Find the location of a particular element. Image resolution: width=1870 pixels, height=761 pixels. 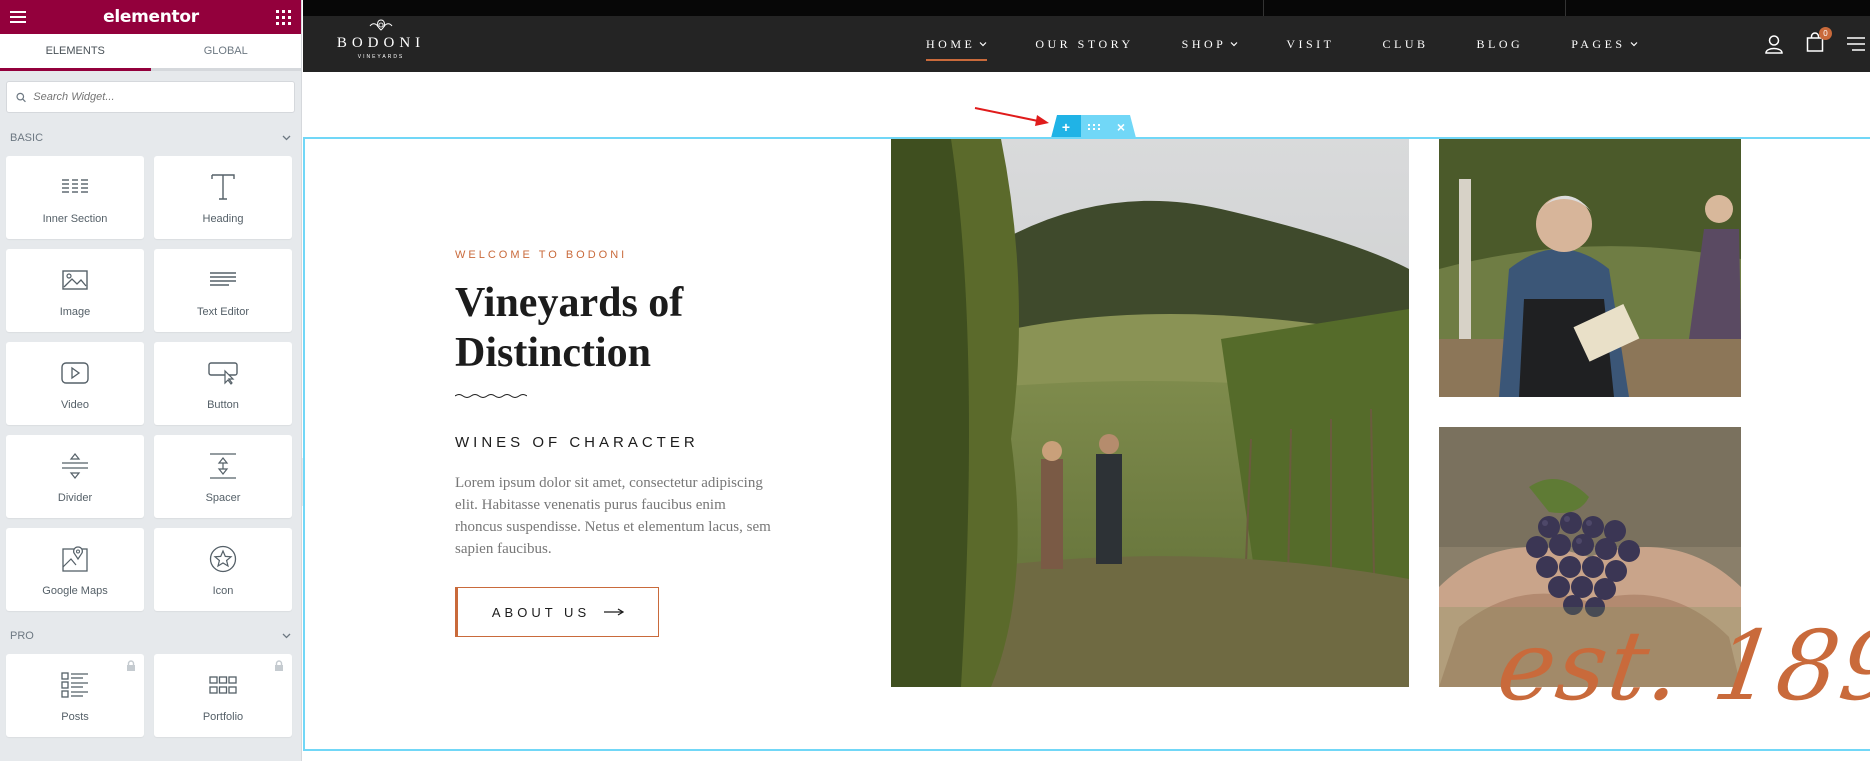

widget-portfolio: Portfolio is located at coordinates (223, 695).